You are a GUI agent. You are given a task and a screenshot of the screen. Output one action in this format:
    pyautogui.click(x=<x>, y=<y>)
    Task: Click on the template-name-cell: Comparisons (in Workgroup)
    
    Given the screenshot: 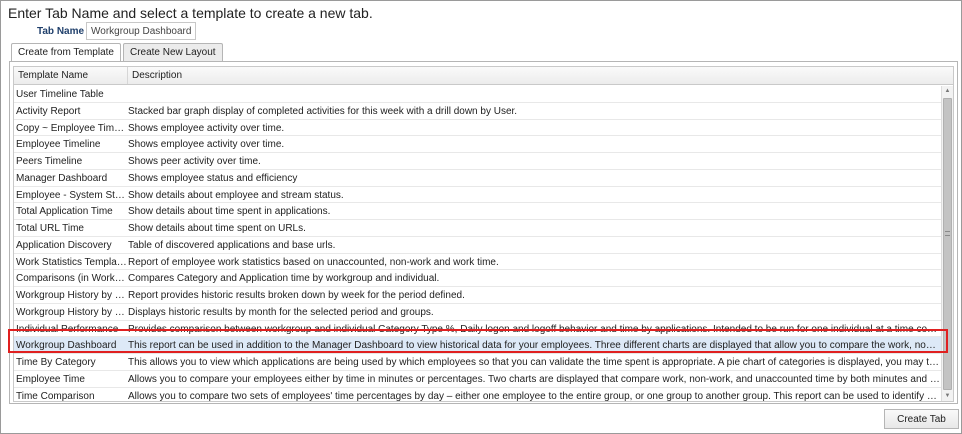 What is the action you would take?
    pyautogui.click(x=72, y=279)
    